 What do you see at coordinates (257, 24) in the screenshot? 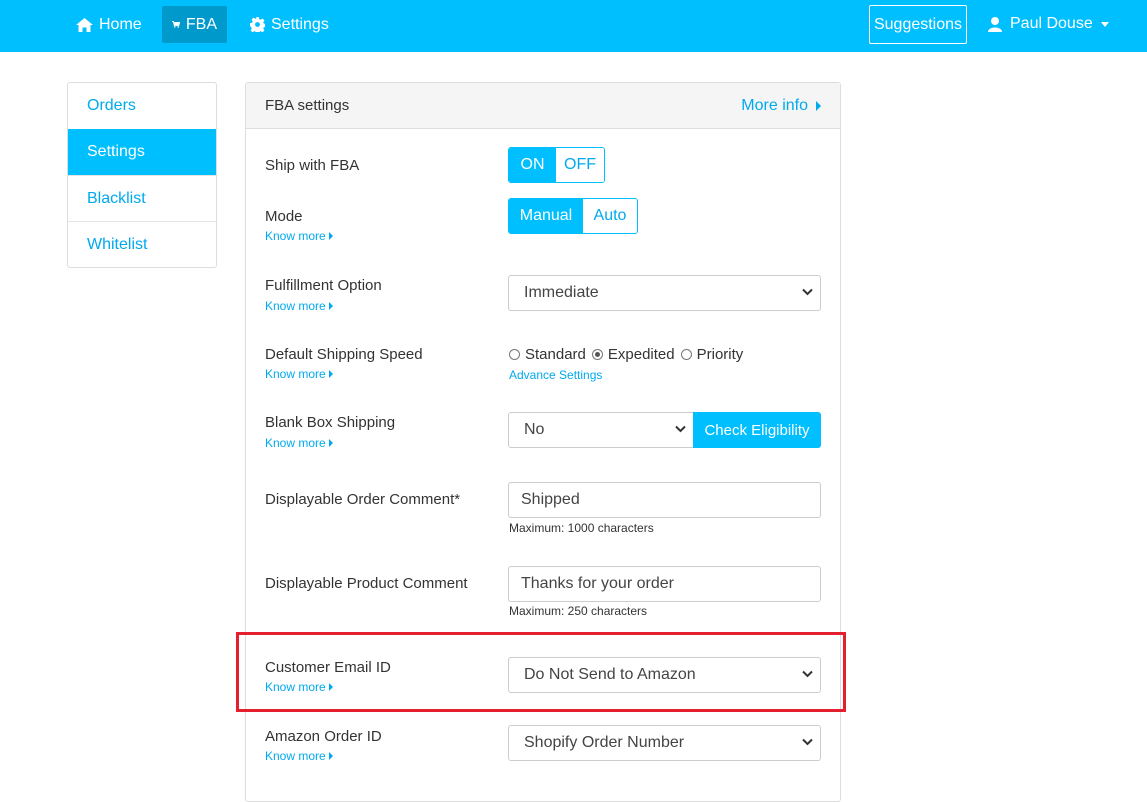
I see `gear-icon` at bounding box center [257, 24].